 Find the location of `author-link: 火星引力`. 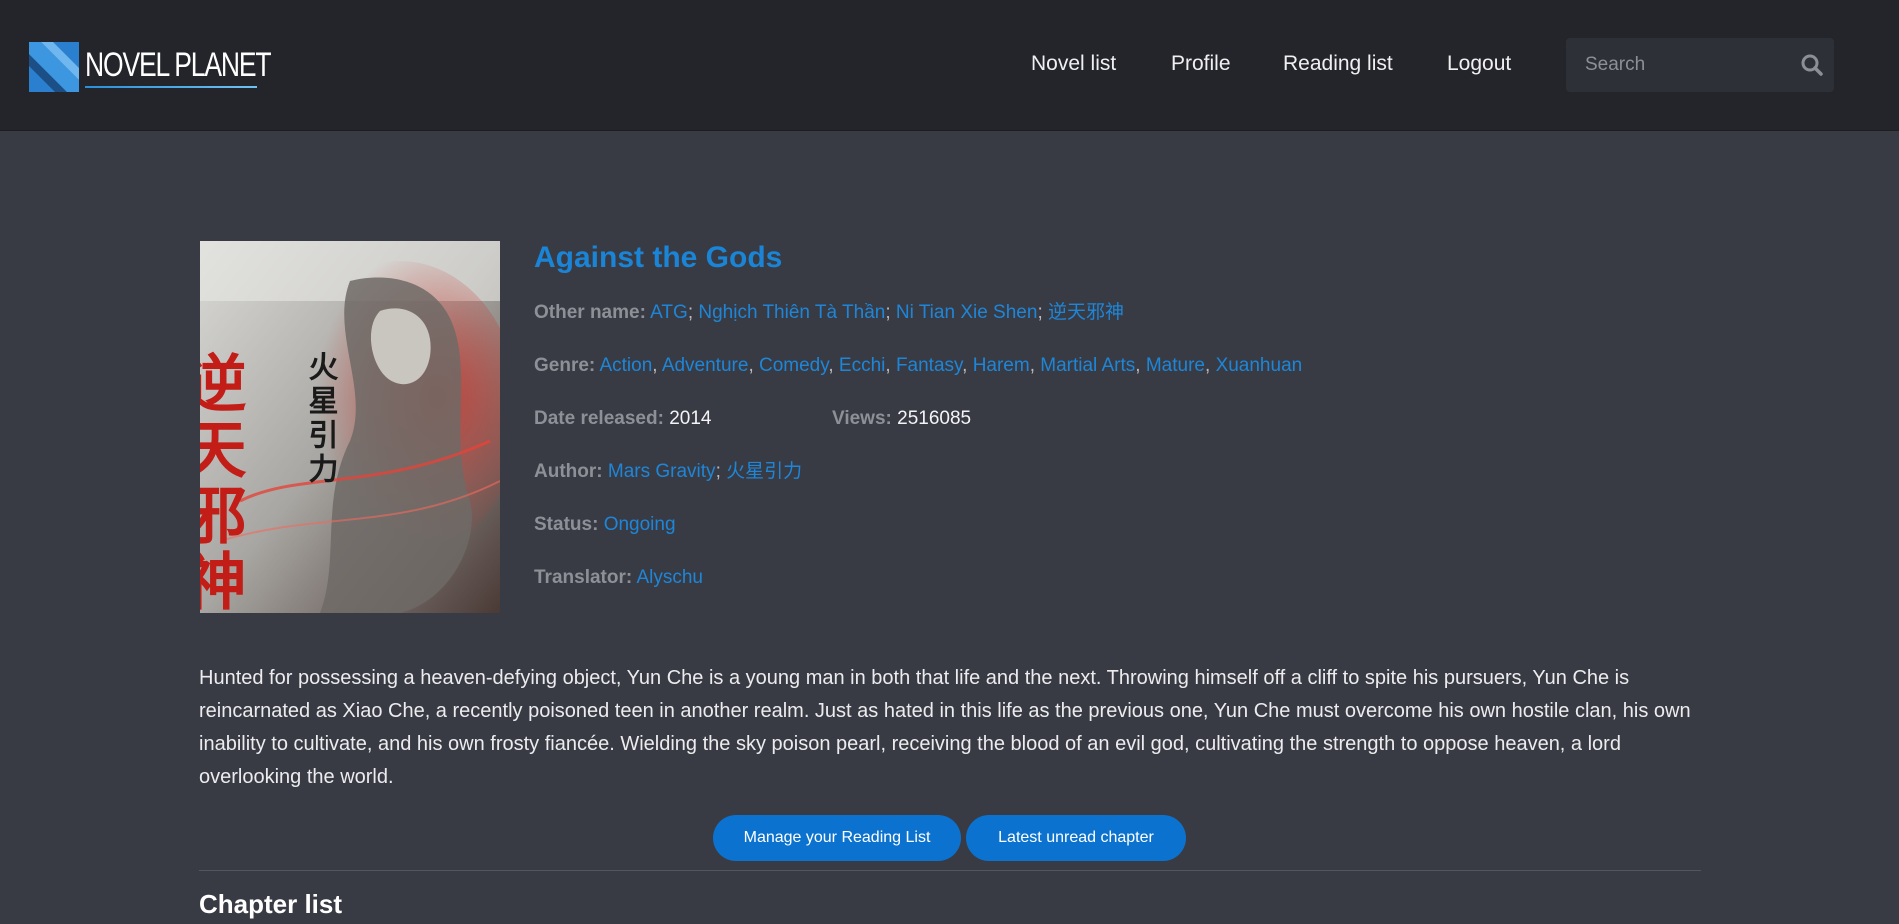

author-link: 火星引力 is located at coordinates (764, 471).